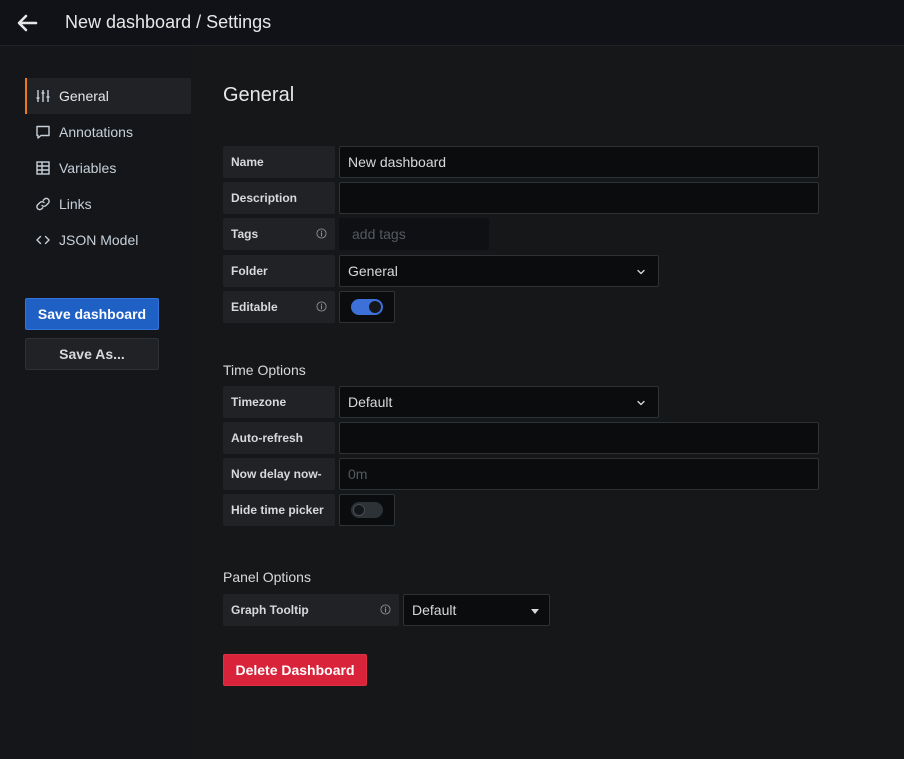 The image size is (904, 759). Describe the element at coordinates (279, 271) in the screenshot. I see `folder-label: Folder` at that location.